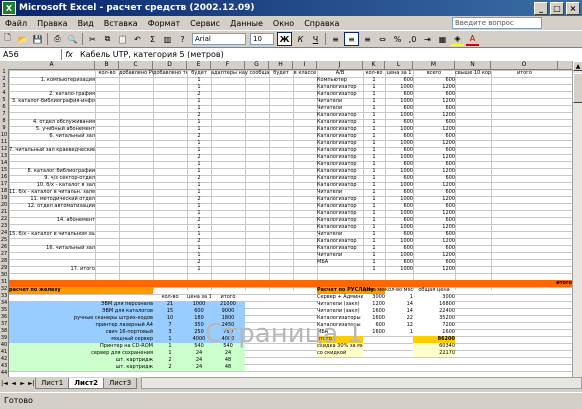  I want to click on row-header: 6, so click(4, 107).